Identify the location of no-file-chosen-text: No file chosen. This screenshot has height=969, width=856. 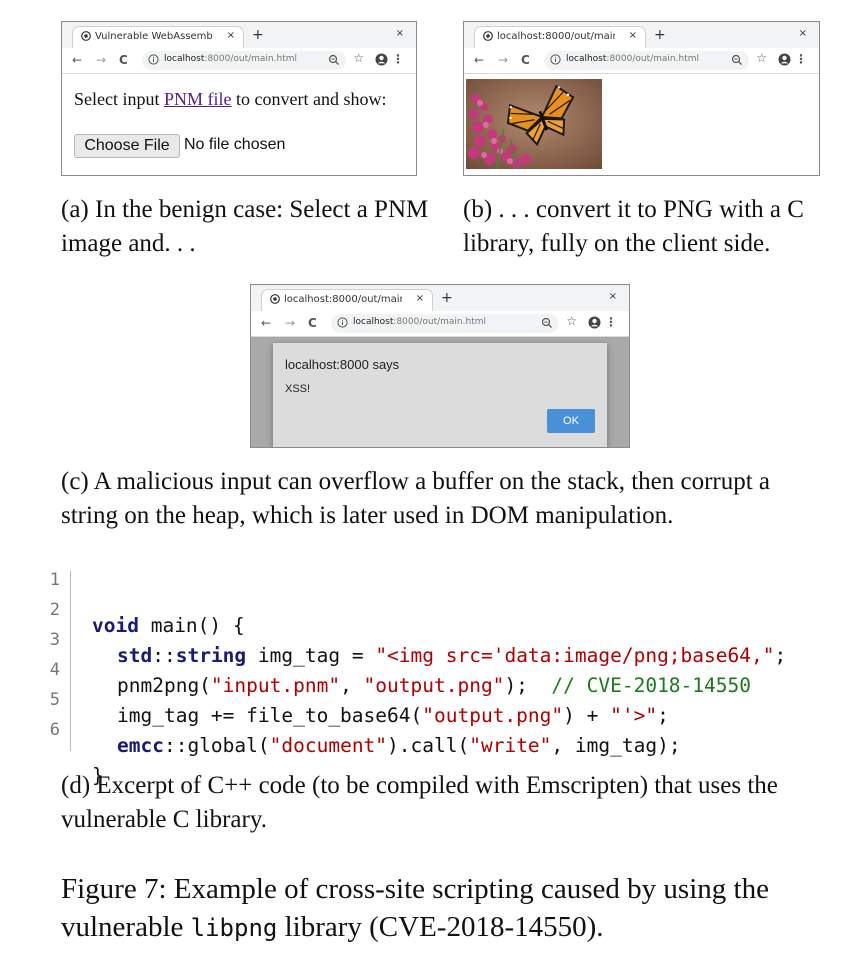
(235, 144).